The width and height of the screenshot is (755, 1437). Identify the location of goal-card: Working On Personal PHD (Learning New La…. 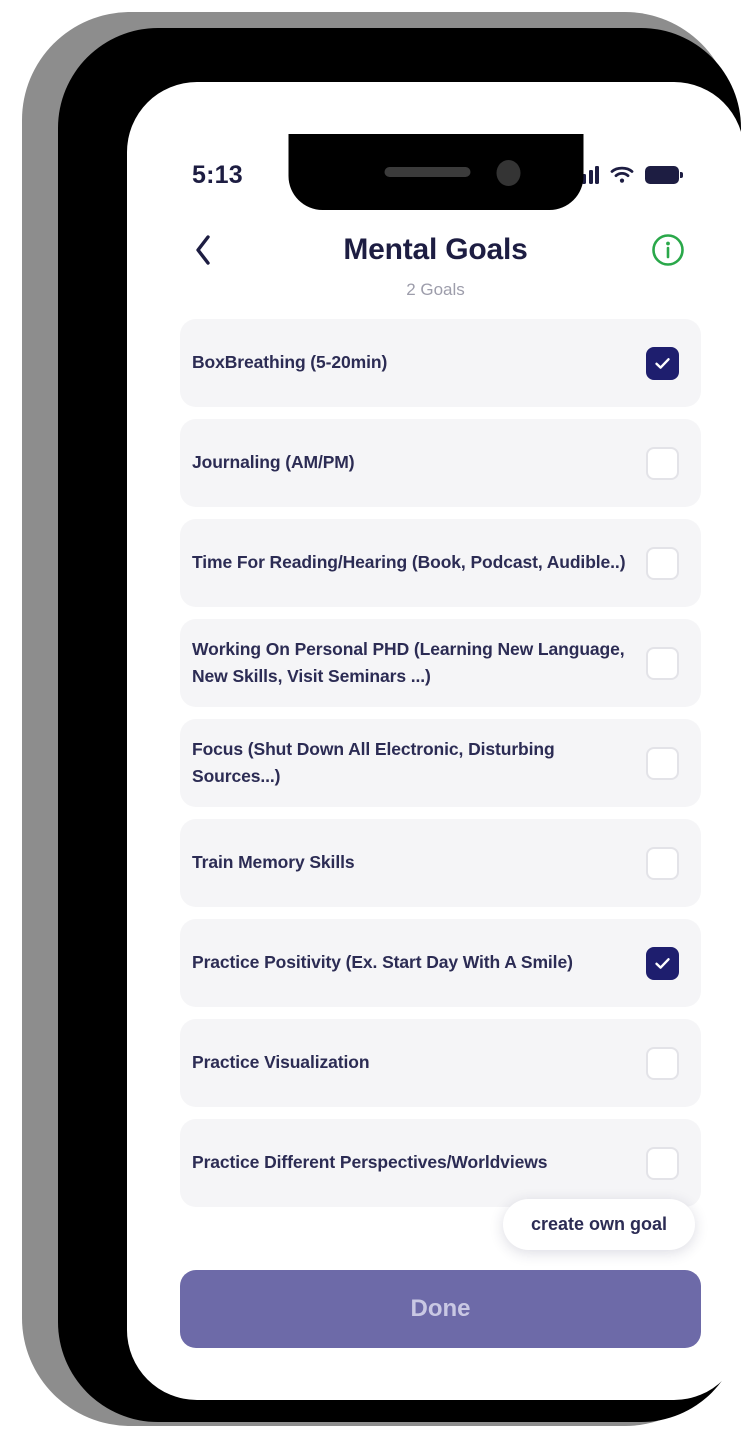
(440, 663).